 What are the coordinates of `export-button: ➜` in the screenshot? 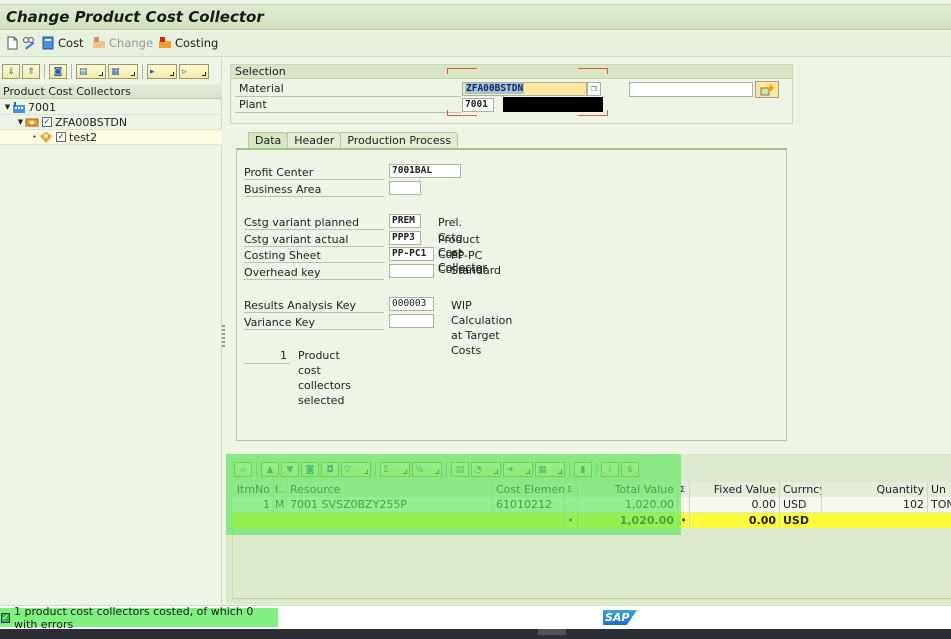 It's located at (518, 469).